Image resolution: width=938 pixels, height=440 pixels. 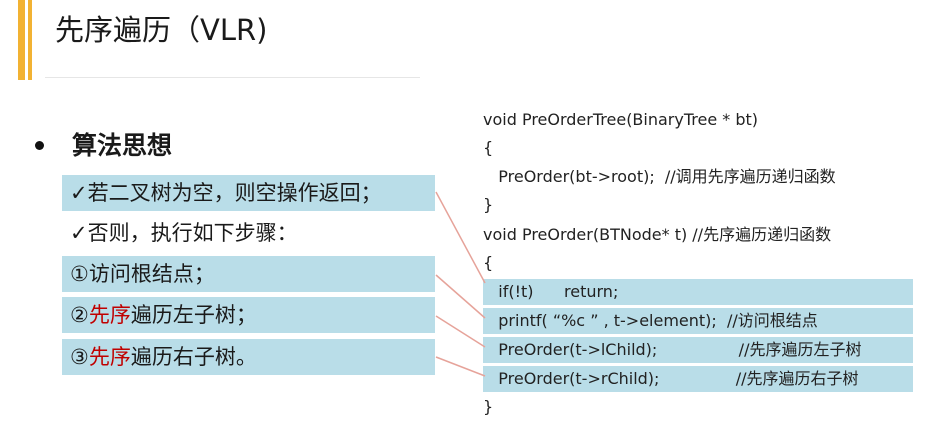 I want to click on connector-line-empty-to-if, so click(x=460, y=237).